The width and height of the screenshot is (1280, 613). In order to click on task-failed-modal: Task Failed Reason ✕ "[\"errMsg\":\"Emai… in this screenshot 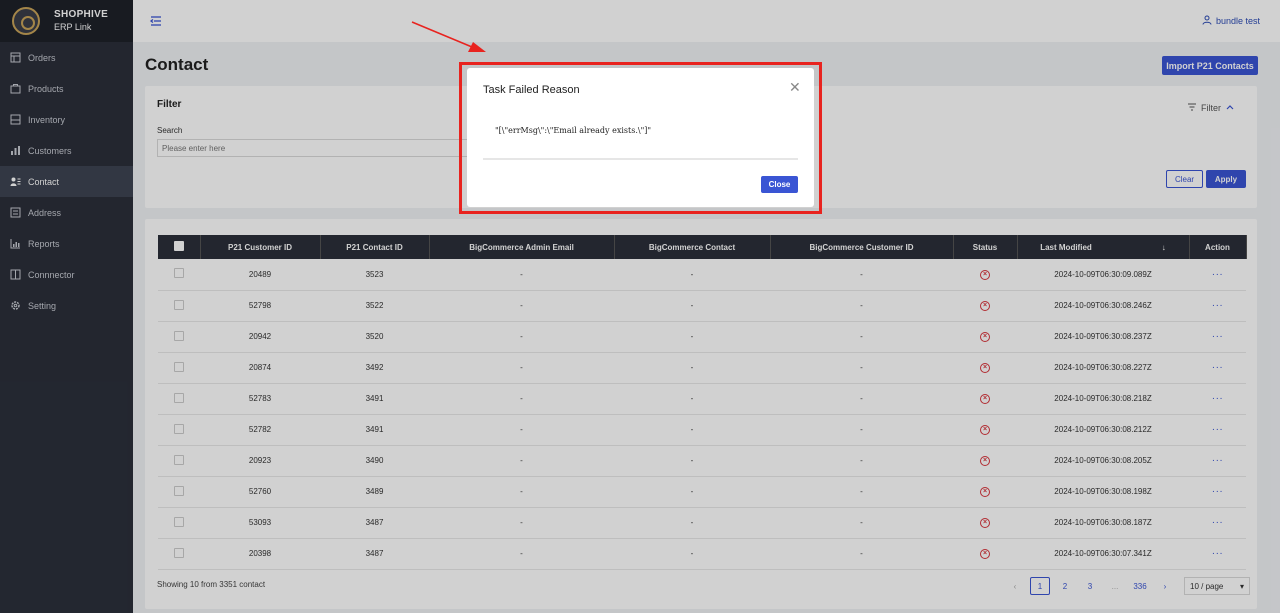, I will do `click(640, 137)`.